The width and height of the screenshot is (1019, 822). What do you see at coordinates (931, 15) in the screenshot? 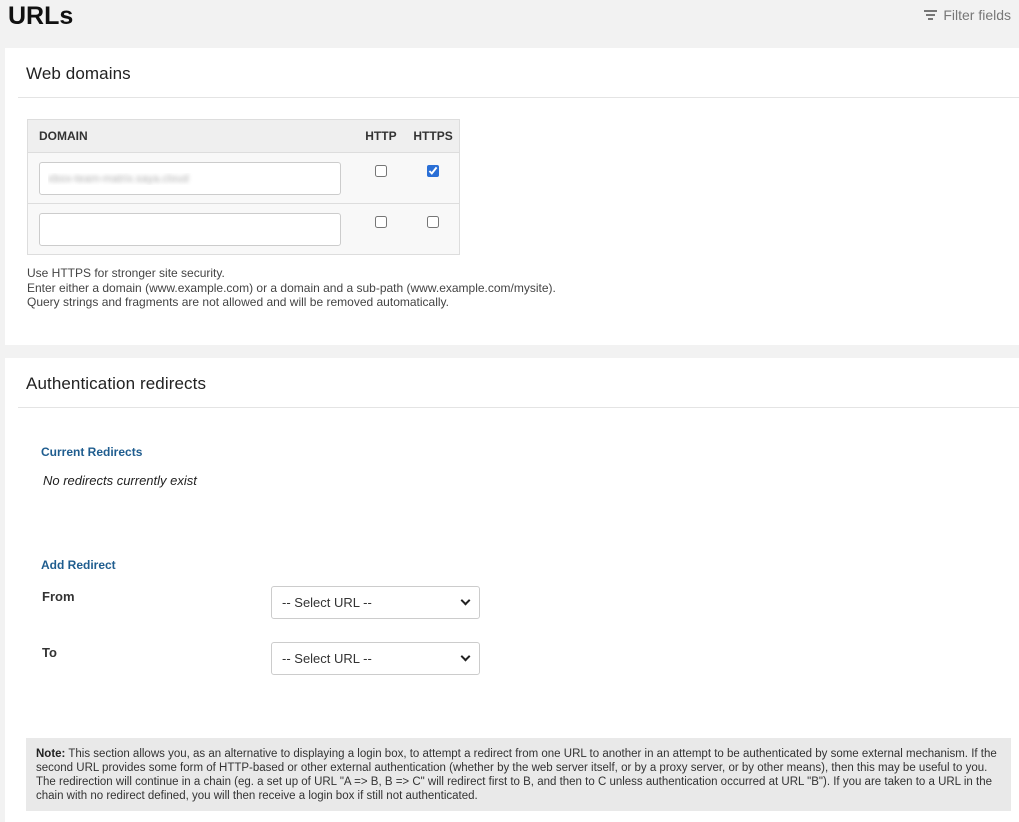
I see `filter-icon` at bounding box center [931, 15].